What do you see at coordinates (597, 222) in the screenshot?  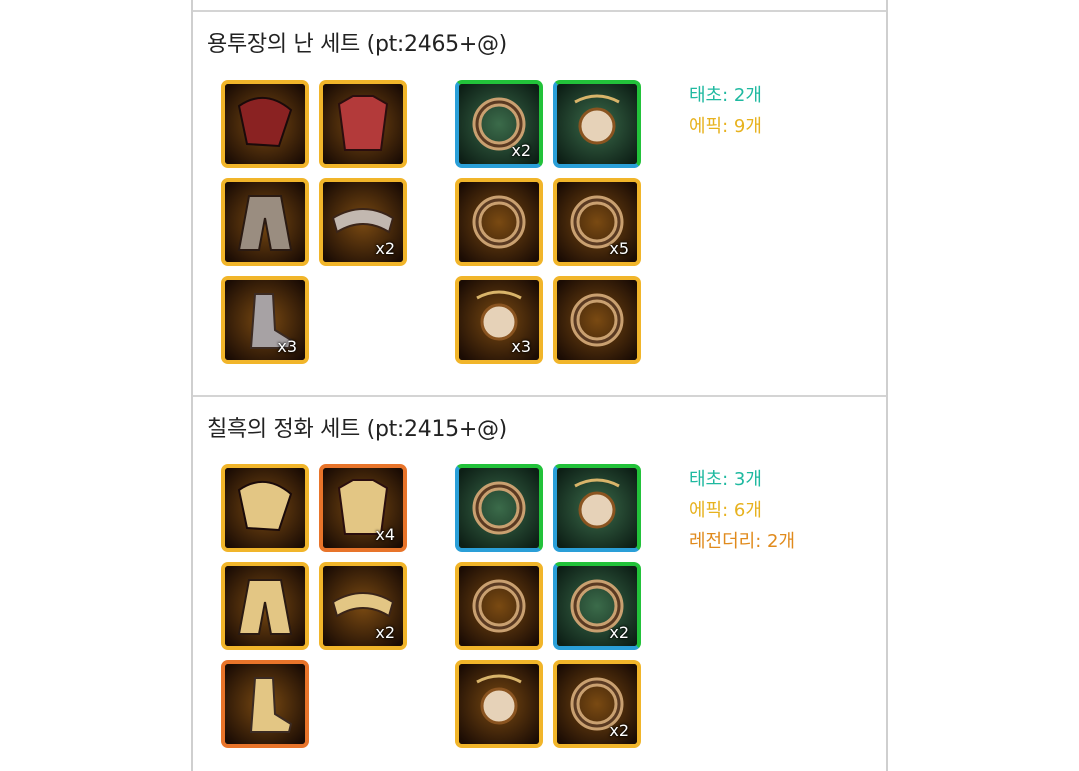 I see `item-slot: x5` at bounding box center [597, 222].